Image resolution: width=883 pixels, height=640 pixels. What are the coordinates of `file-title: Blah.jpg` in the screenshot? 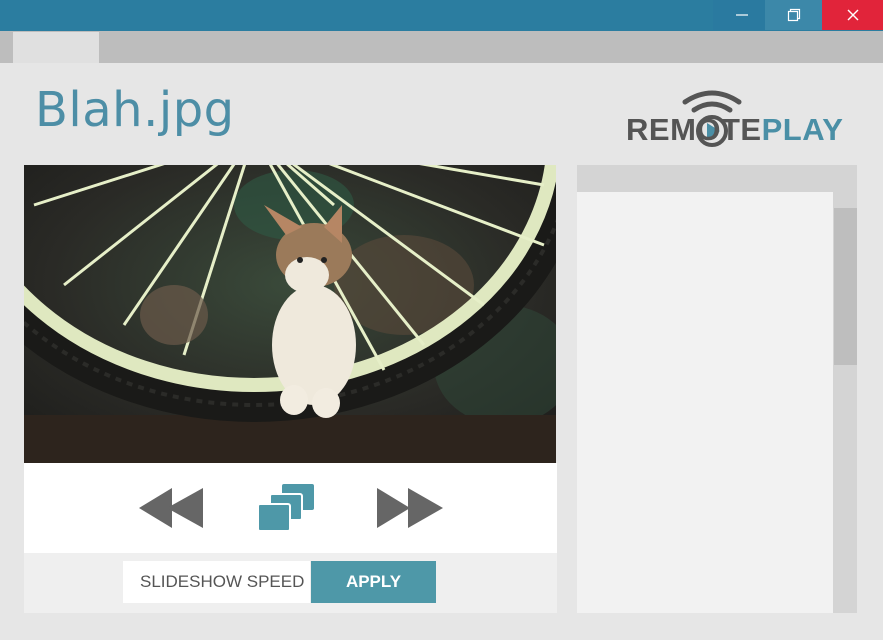 It's located at (135, 110).